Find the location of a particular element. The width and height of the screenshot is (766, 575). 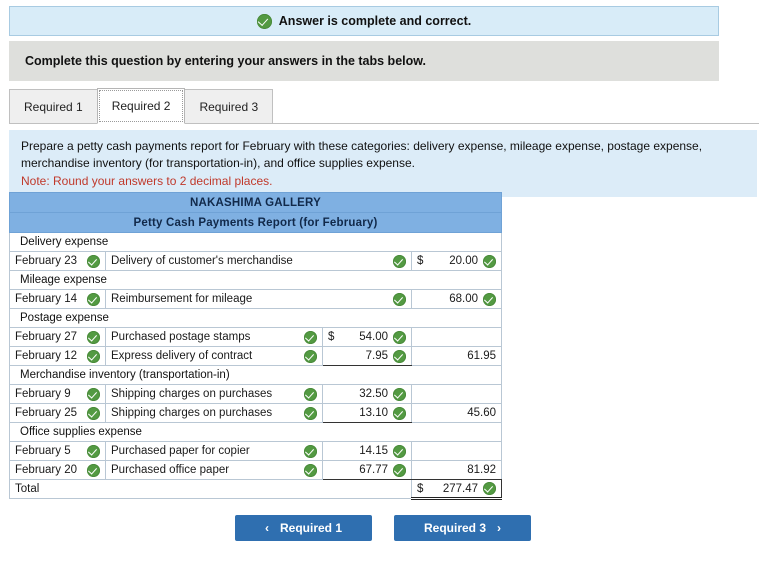

table-row: February 20 Purchased office paper 67.77 is located at coordinates (256, 470).